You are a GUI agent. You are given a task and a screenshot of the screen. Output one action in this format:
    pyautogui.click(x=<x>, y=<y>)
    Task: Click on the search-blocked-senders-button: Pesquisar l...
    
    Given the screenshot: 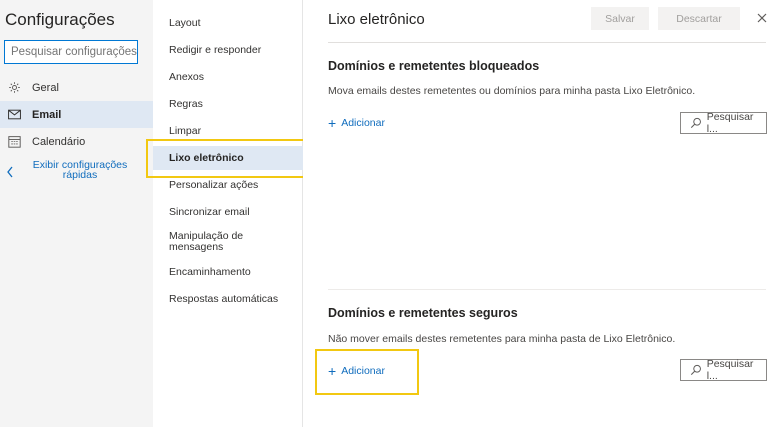 What is the action you would take?
    pyautogui.click(x=723, y=123)
    